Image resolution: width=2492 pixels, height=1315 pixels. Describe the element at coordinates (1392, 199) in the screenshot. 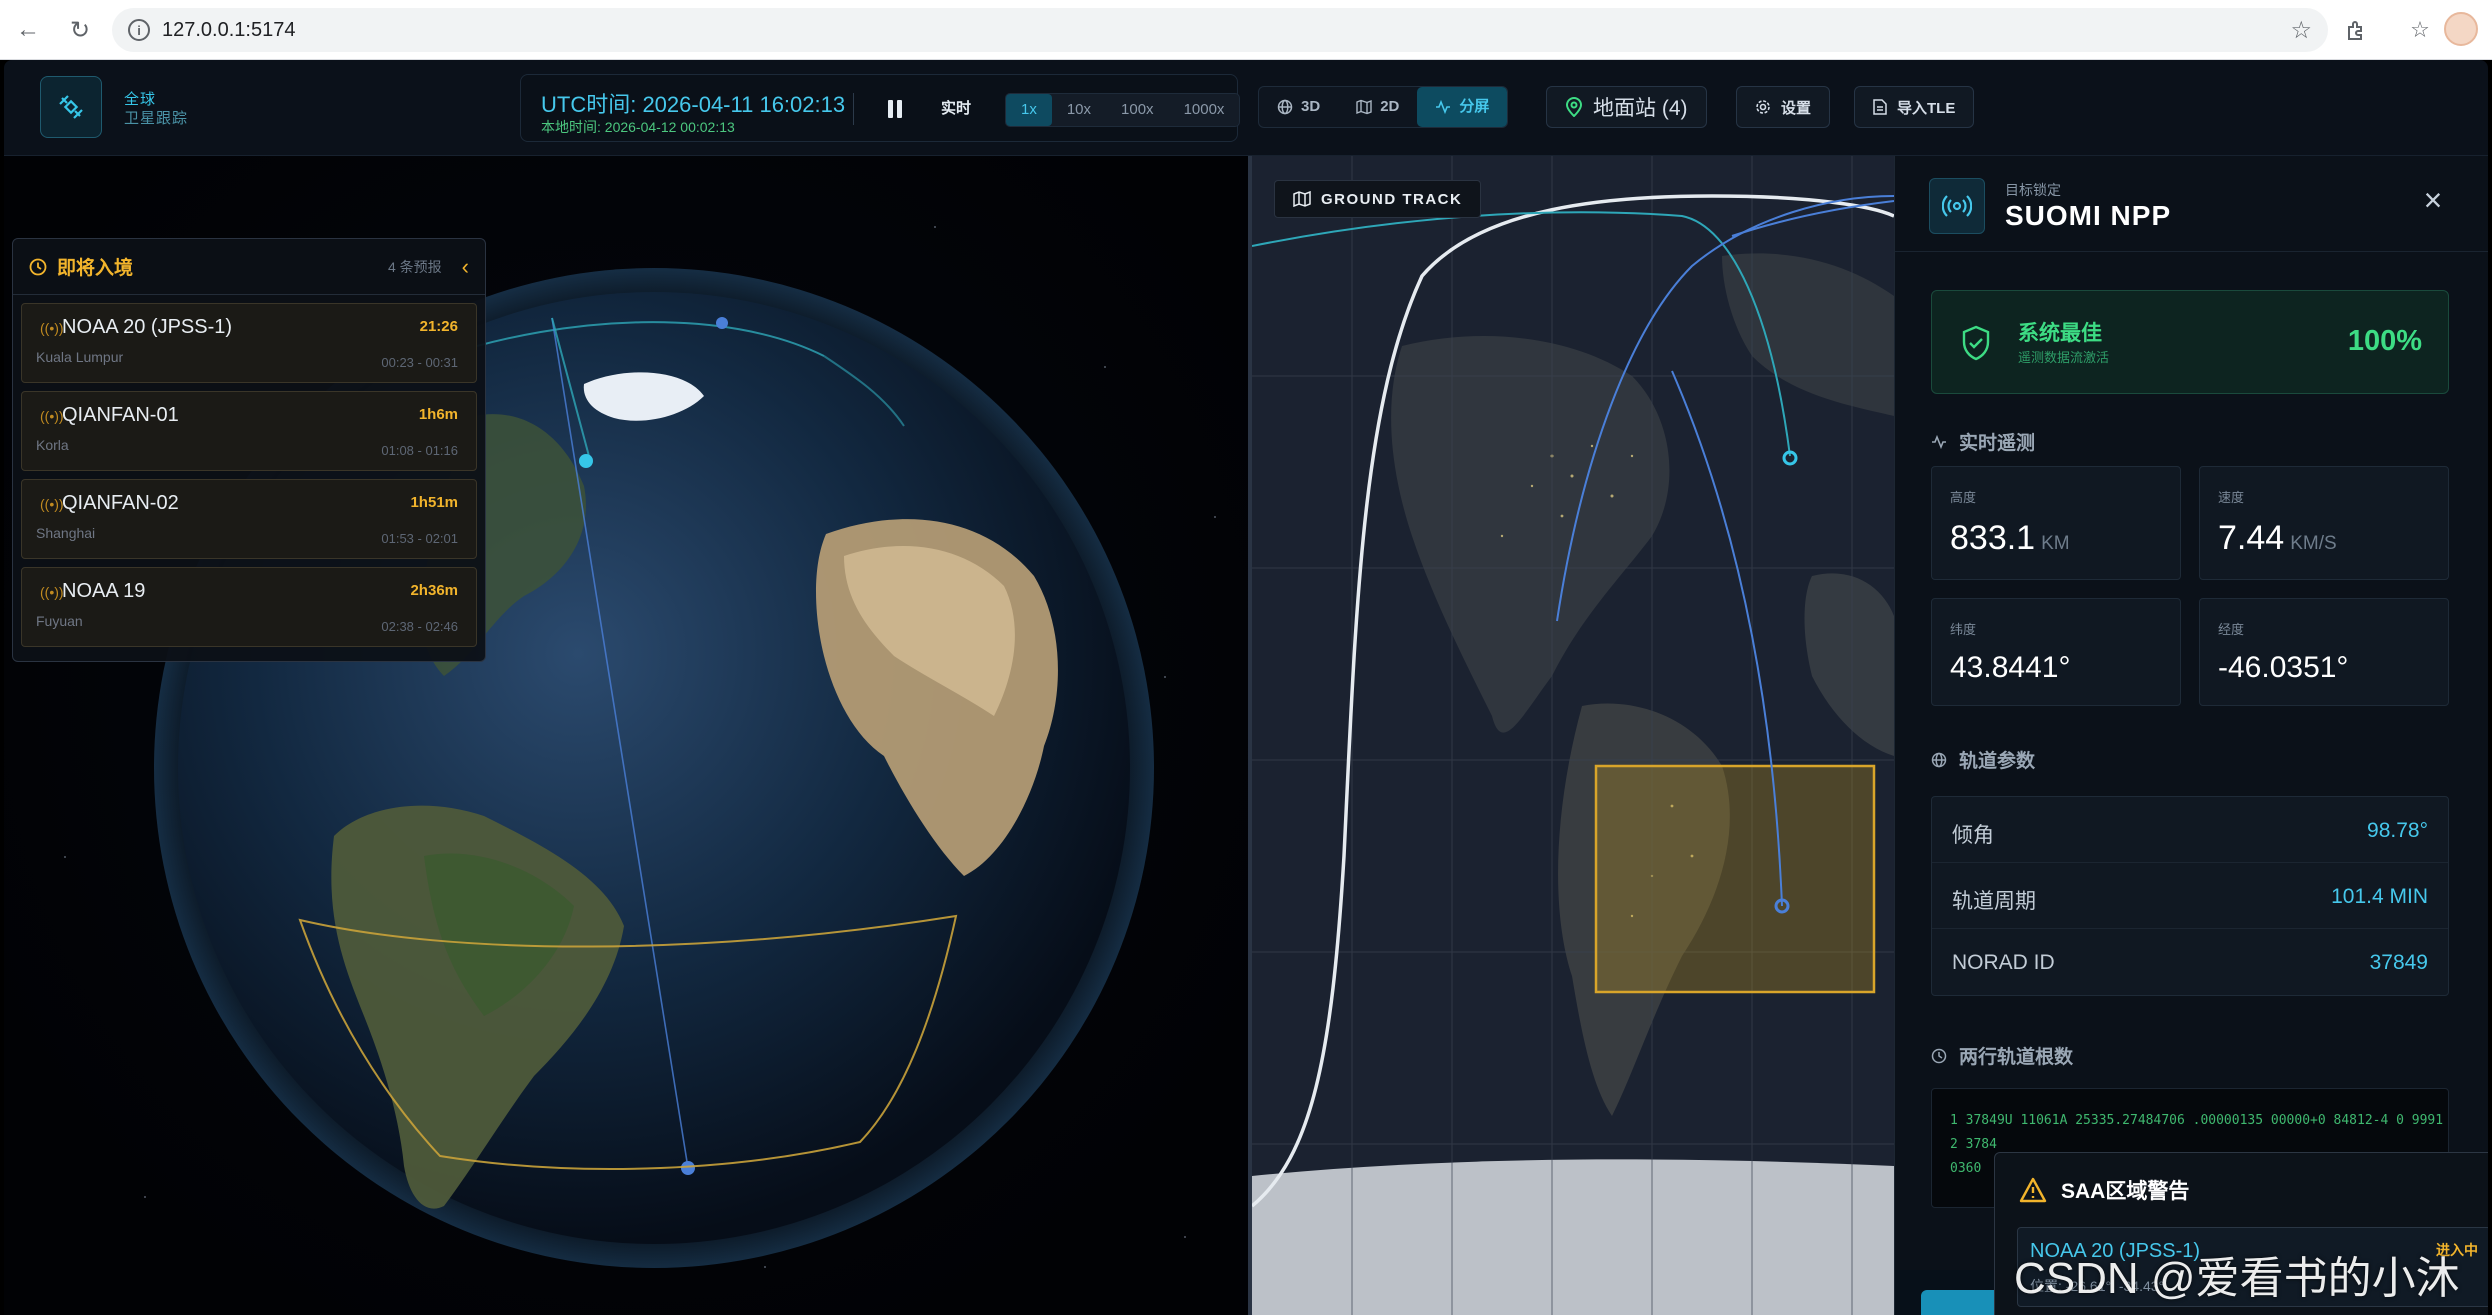

I see `ground-track-text: GROUND TRACK` at that location.